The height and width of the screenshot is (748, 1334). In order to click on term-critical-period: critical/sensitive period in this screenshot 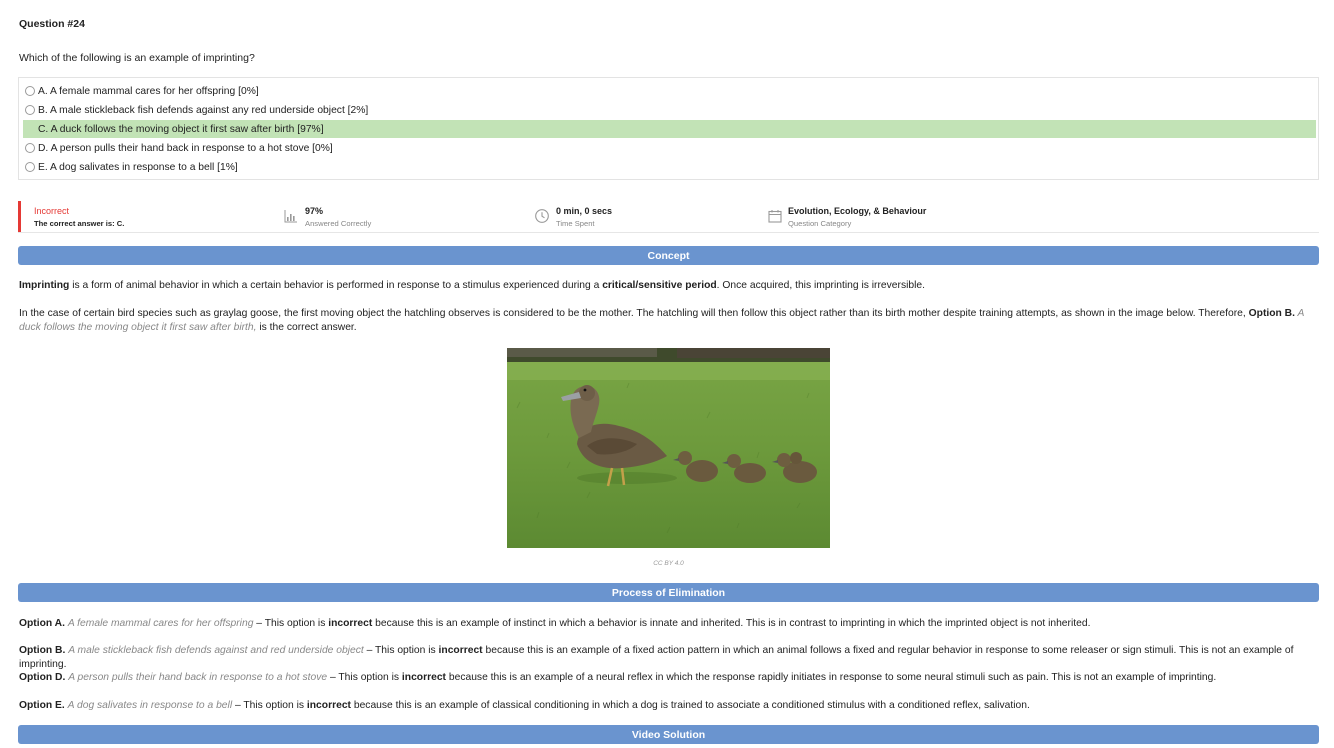, I will do `click(659, 285)`.